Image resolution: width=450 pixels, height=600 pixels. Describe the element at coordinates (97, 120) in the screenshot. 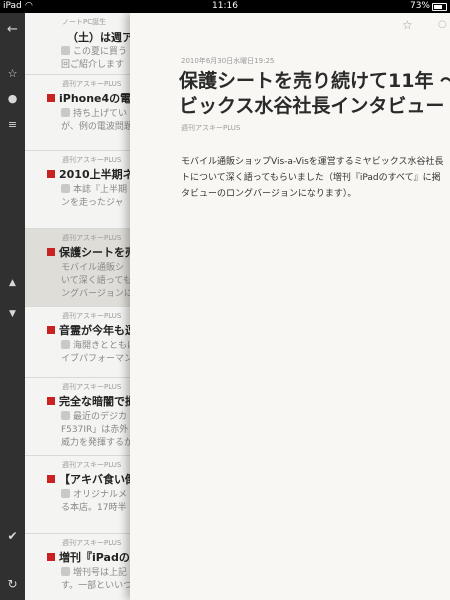

I see `item-snippet: 持ち上げてい が、例の電波問題` at that location.